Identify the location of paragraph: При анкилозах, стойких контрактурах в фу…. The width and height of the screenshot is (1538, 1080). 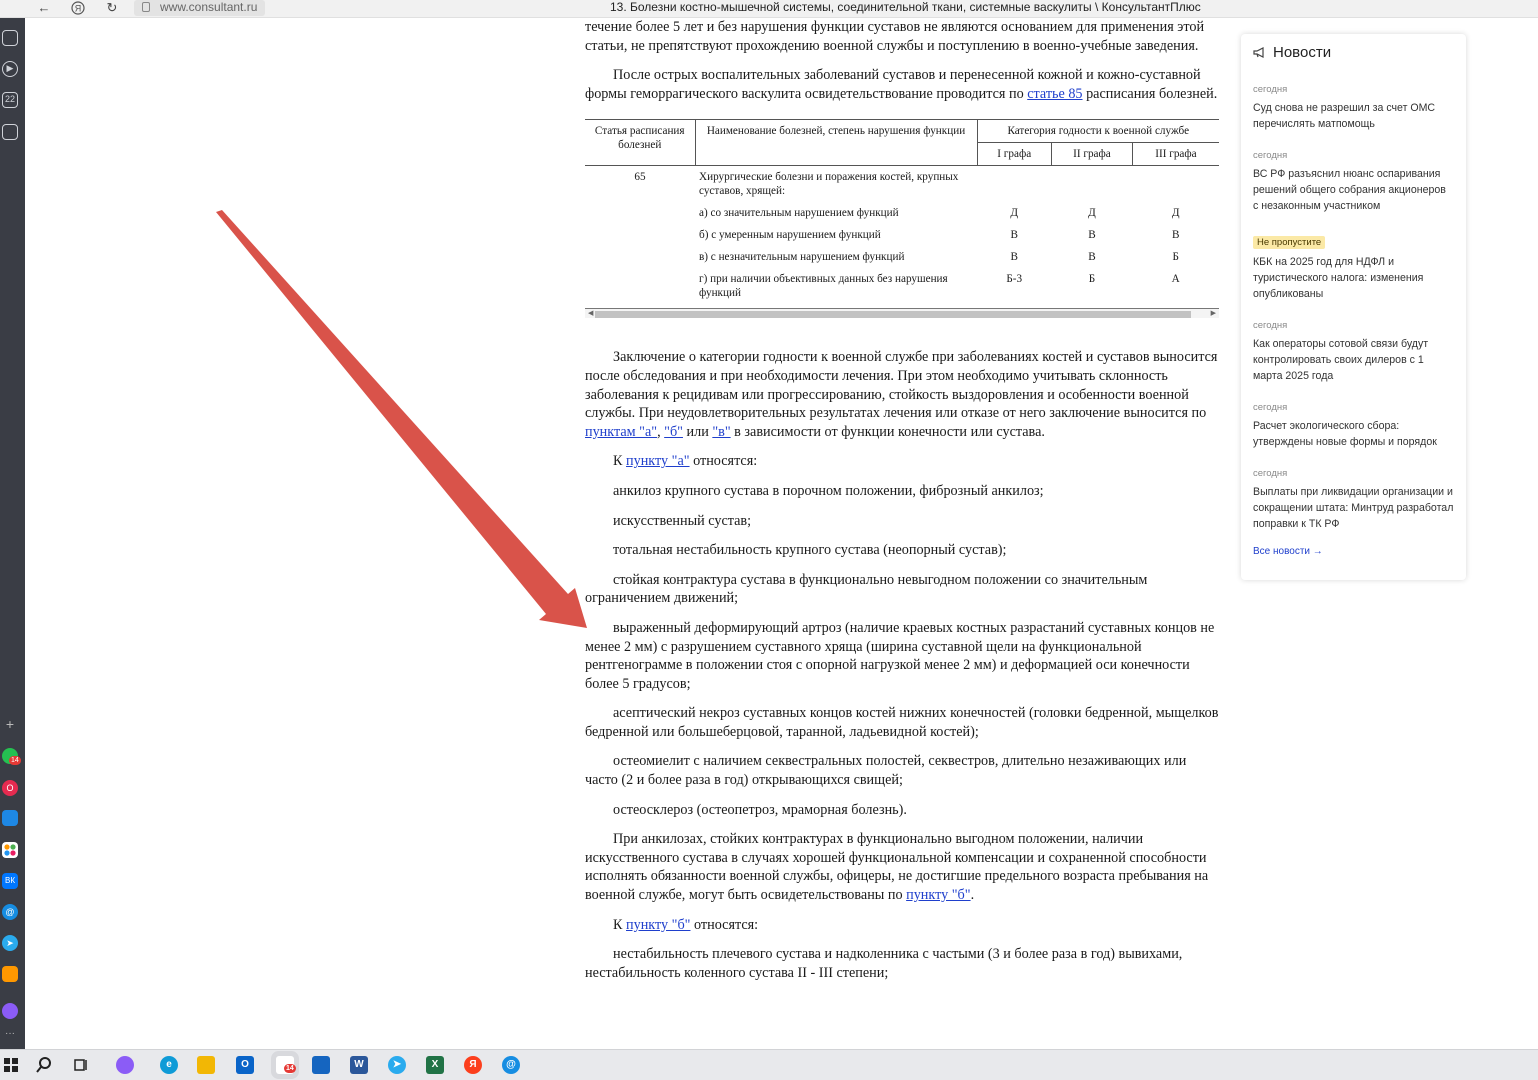
(897, 867).